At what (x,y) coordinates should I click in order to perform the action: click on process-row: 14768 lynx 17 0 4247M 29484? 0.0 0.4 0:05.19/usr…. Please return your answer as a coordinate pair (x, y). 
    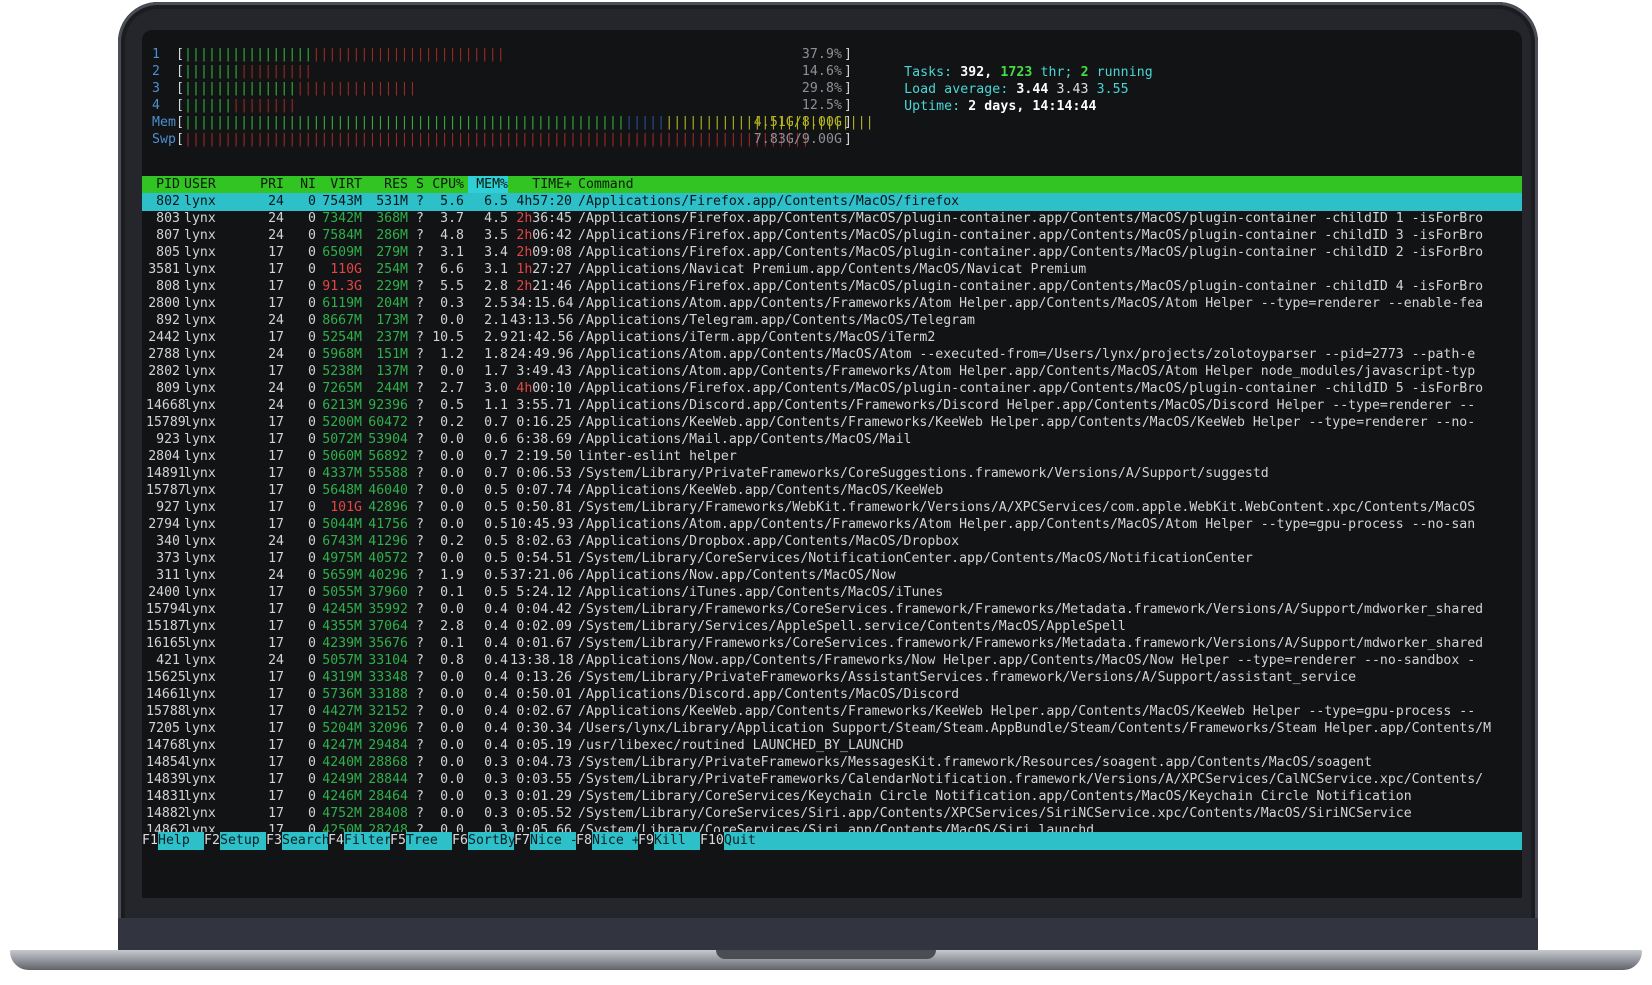
    Looking at the image, I should click on (832, 746).